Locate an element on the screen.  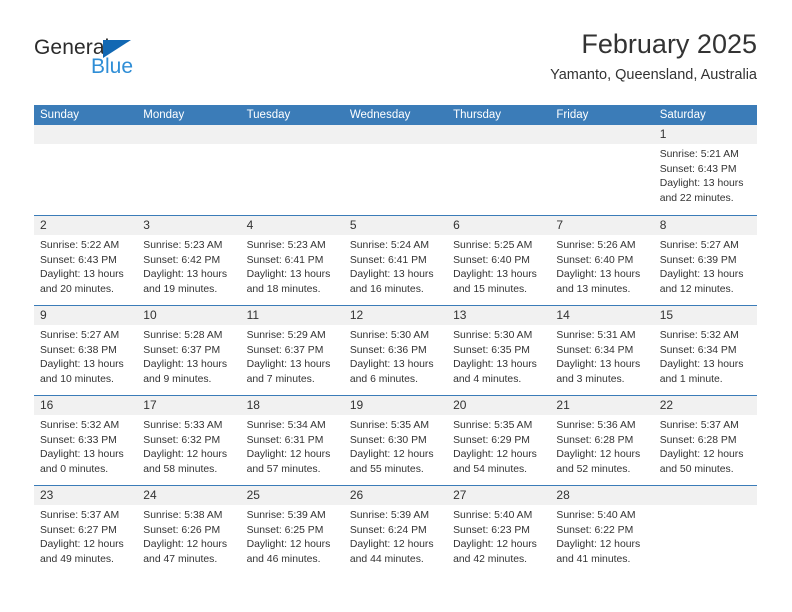
daylight-text-line2: and 22 minutes. is located at coordinates (696, 198).